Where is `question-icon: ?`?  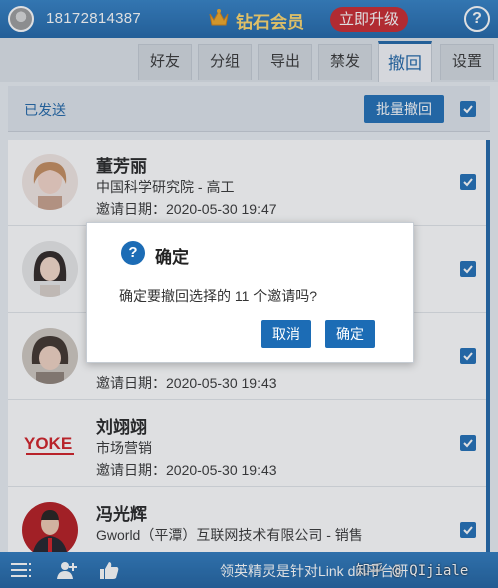
question-icon: ? is located at coordinates (133, 253).